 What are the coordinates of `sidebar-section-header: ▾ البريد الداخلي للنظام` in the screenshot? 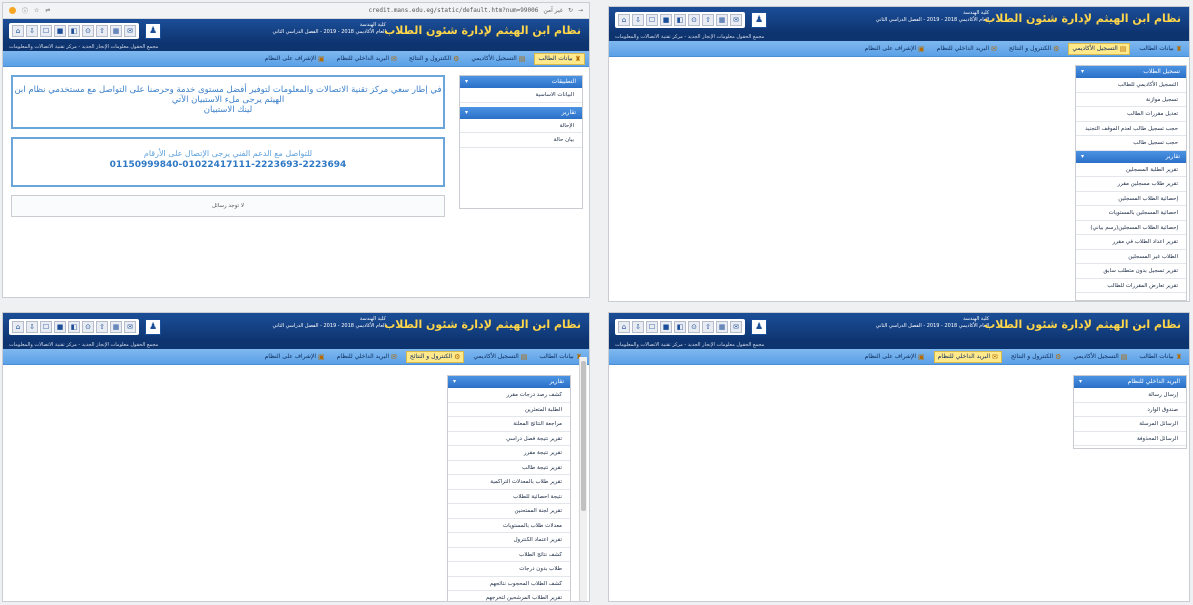 It's located at (1130, 382).